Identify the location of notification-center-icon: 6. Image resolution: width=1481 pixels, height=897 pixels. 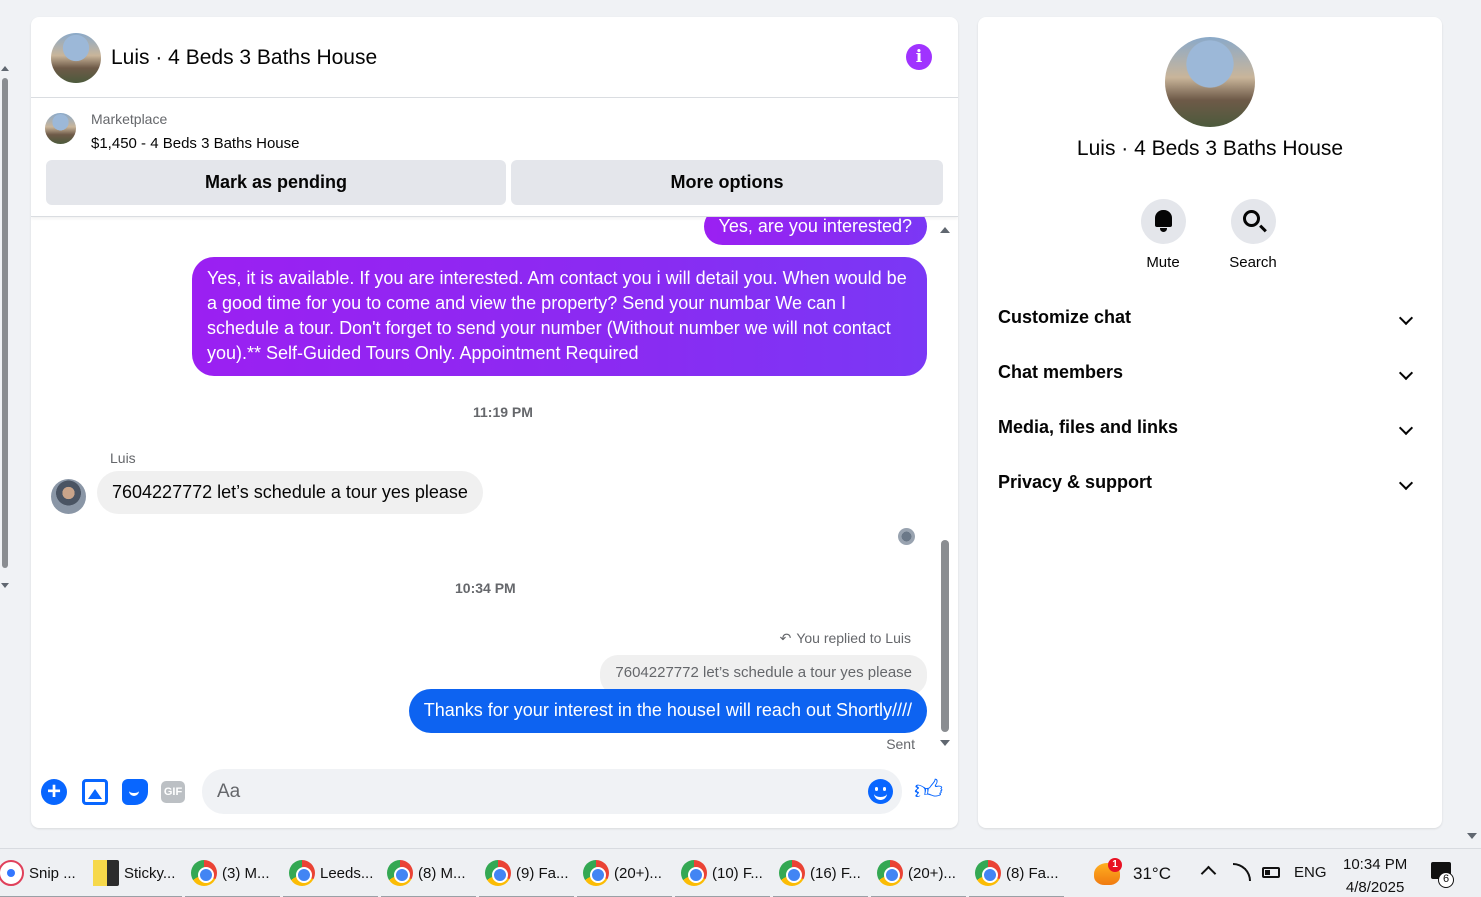
(1442, 875).